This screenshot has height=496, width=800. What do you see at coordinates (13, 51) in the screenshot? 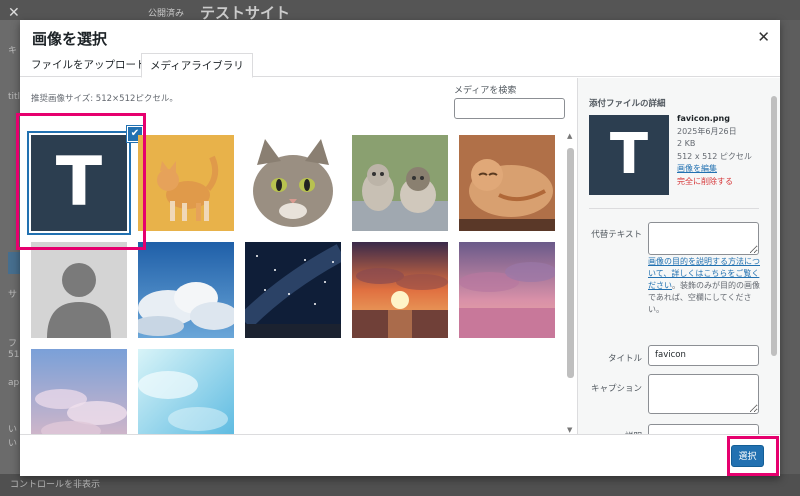
I see `bg-text-fragment: キ` at bounding box center [13, 51].